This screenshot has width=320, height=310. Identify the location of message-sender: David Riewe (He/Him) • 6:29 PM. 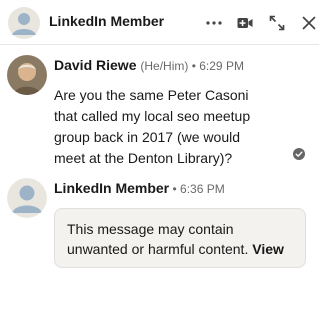
(149, 65).